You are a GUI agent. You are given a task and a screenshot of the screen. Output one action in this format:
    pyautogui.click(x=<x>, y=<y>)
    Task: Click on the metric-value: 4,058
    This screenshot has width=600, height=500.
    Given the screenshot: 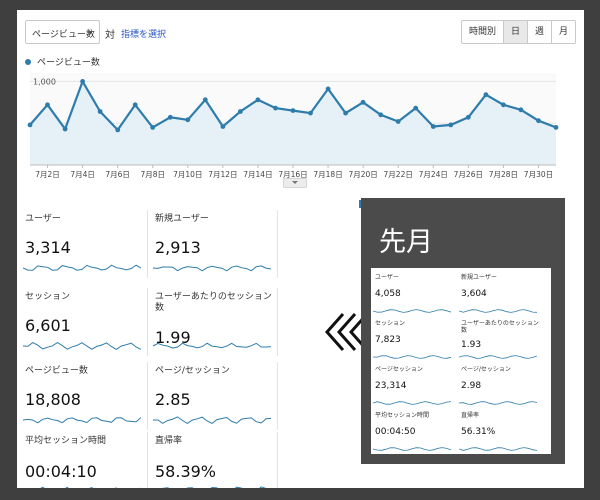 What is the action you would take?
    pyautogui.click(x=388, y=294)
    